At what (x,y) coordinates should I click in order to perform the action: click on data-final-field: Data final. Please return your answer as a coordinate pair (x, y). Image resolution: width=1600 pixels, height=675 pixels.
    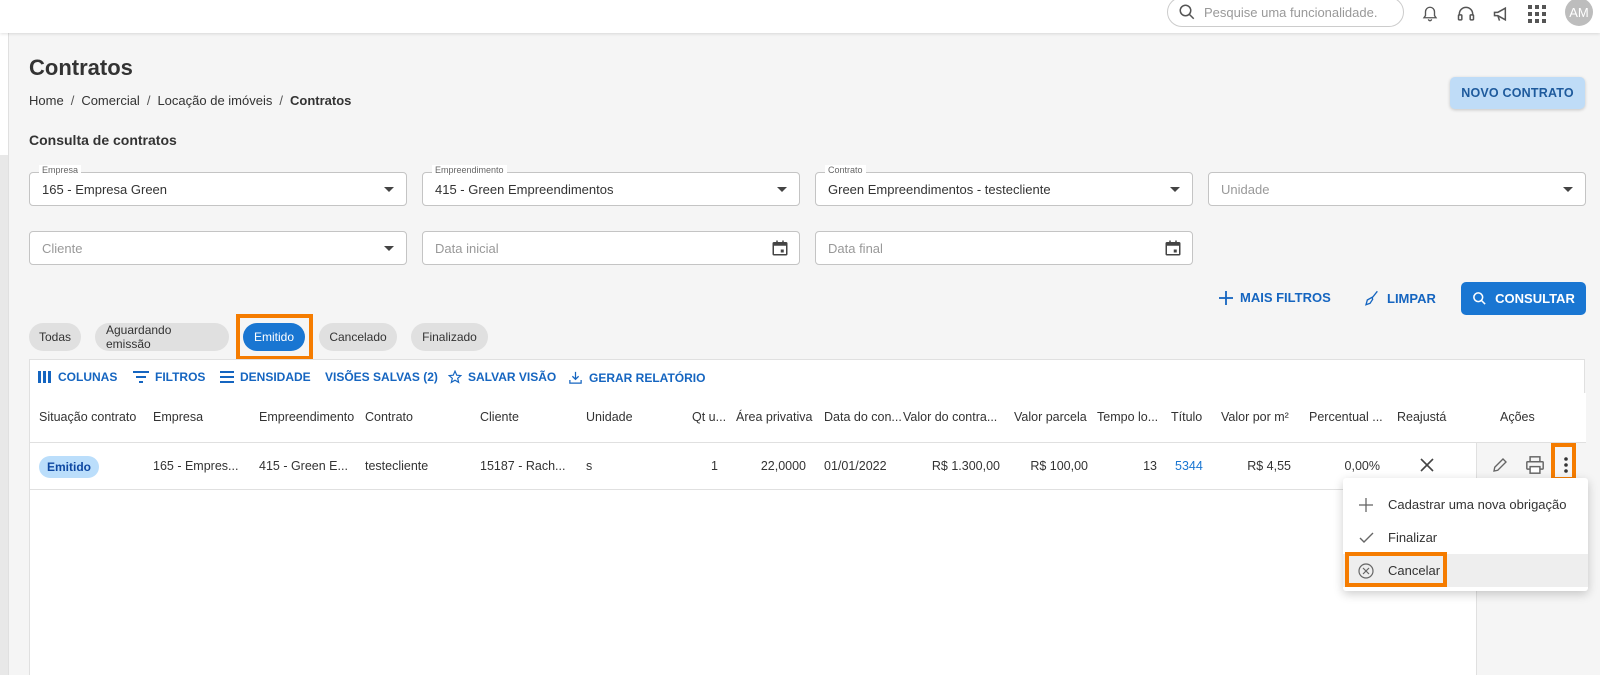
    Looking at the image, I should click on (1004, 248).